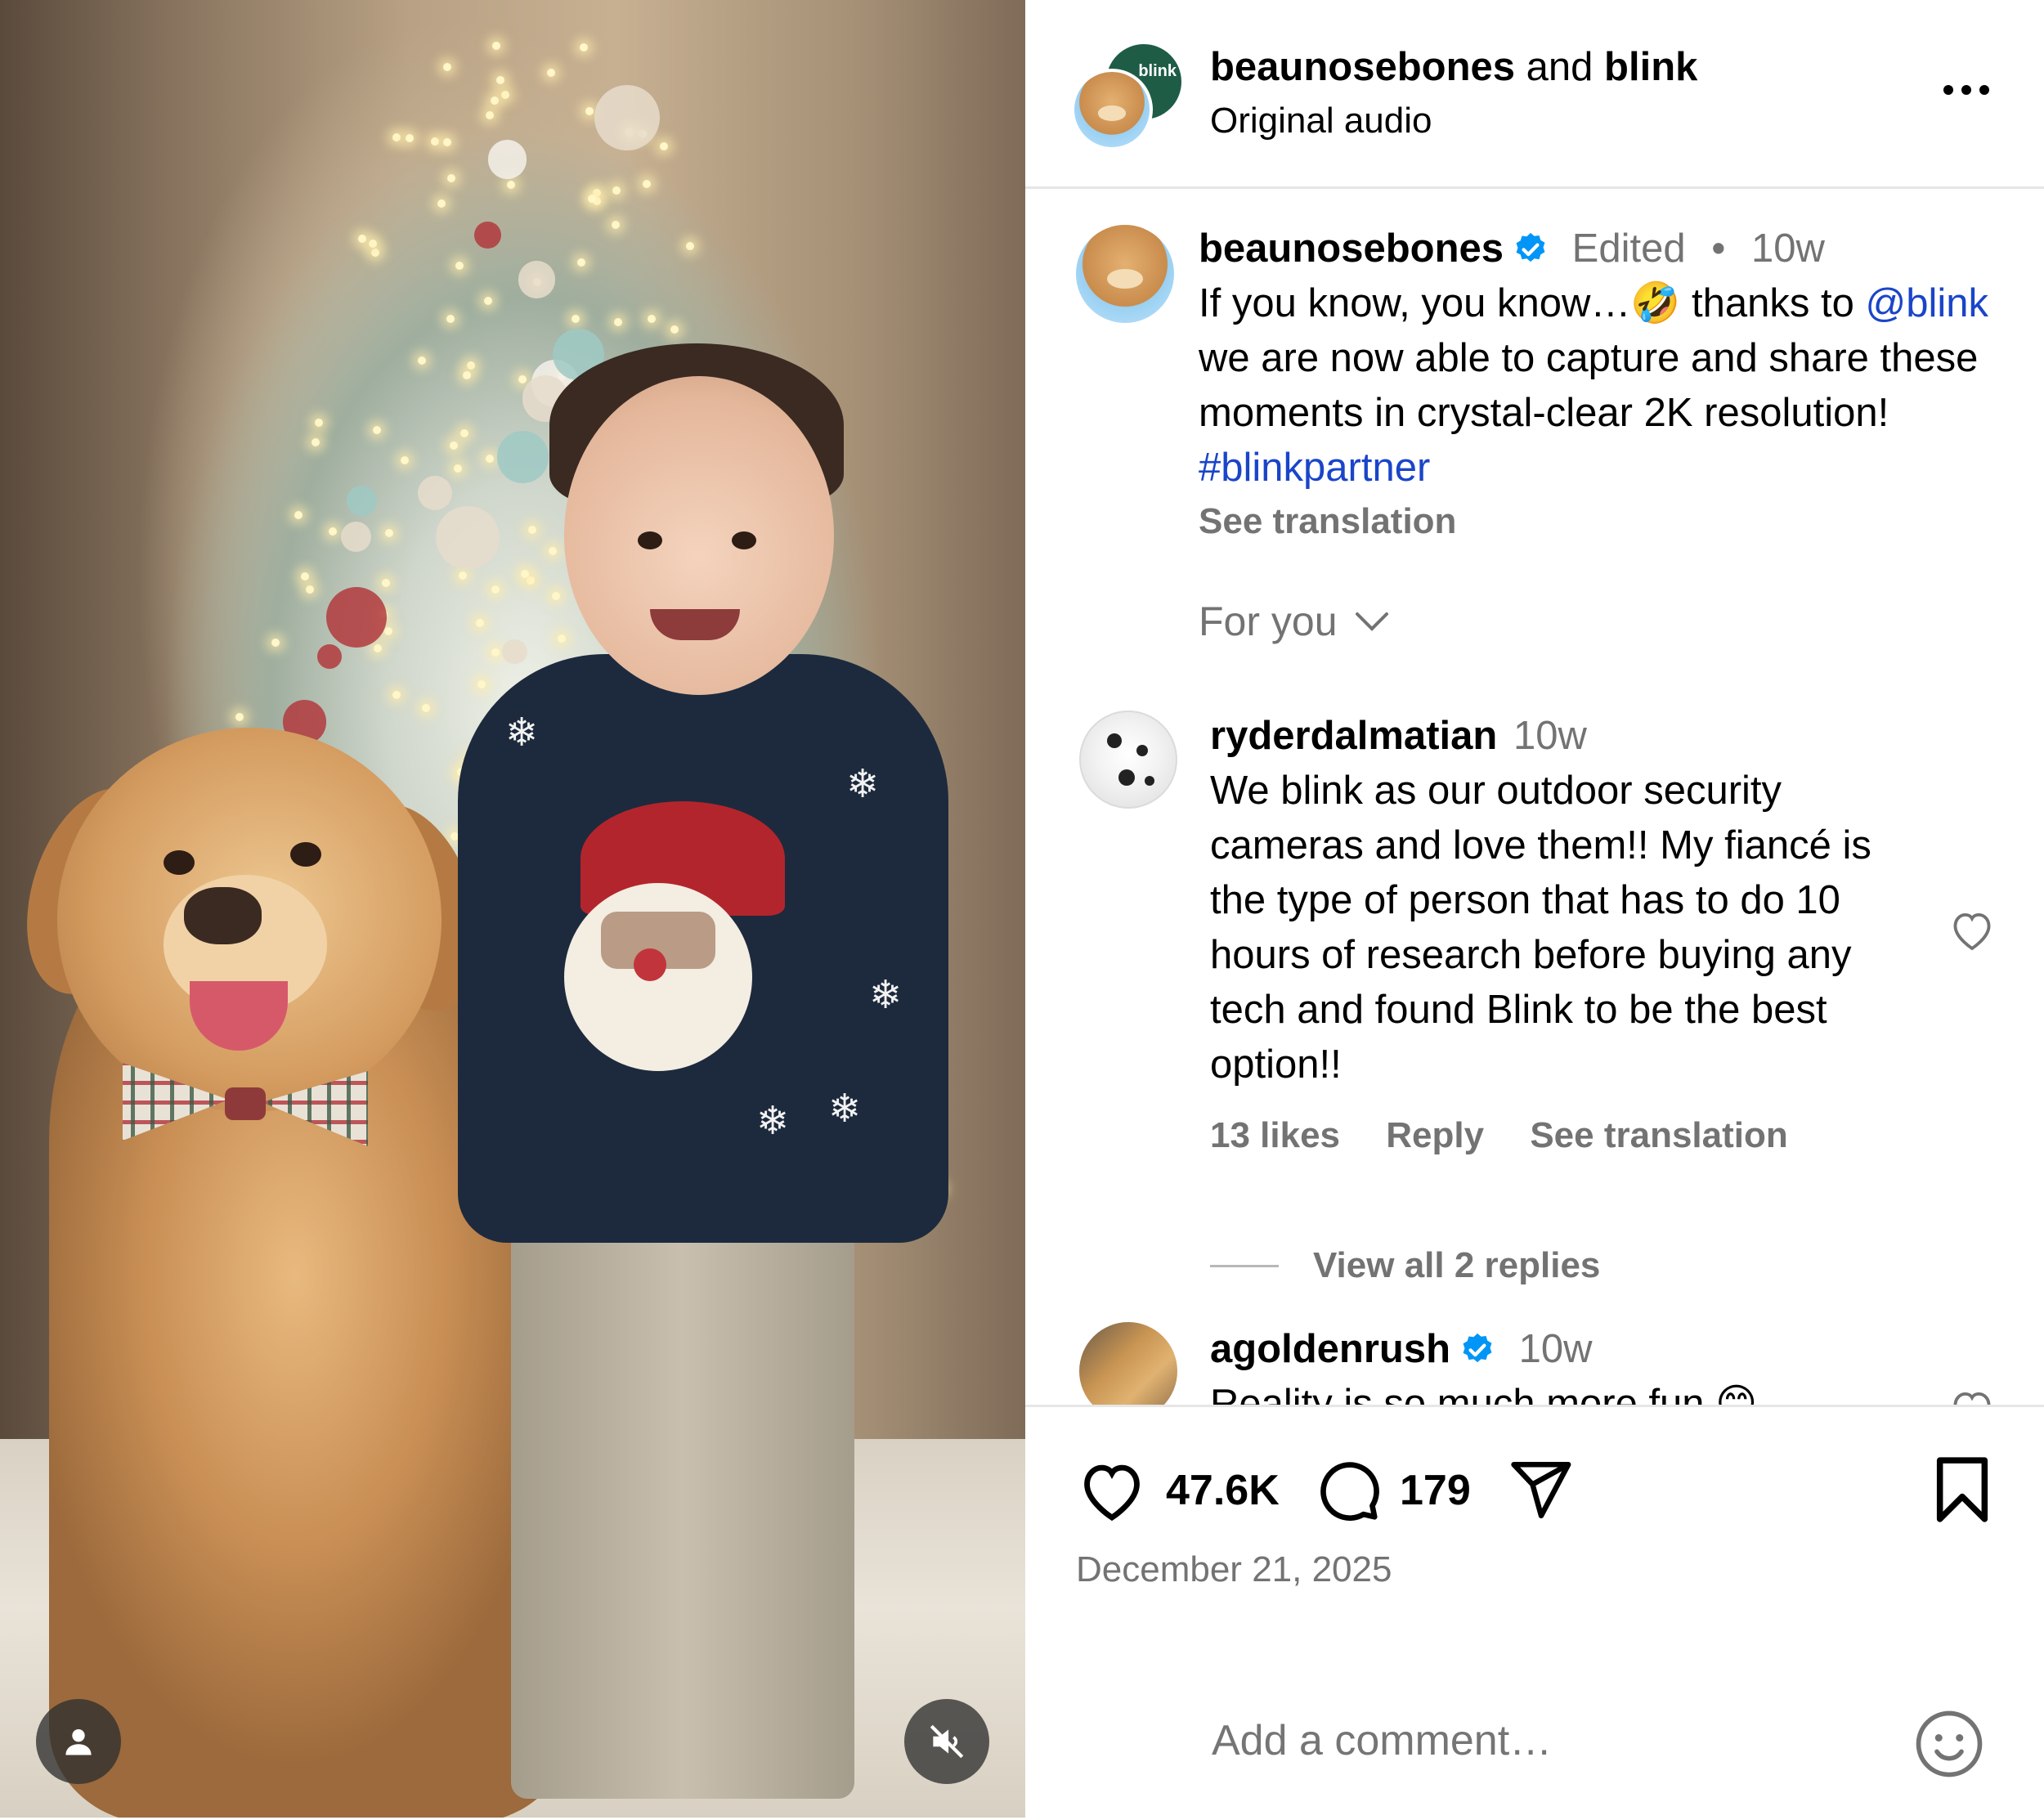 This screenshot has height=1820, width=2044. I want to click on collaborator-username: blink, so click(1650, 67).